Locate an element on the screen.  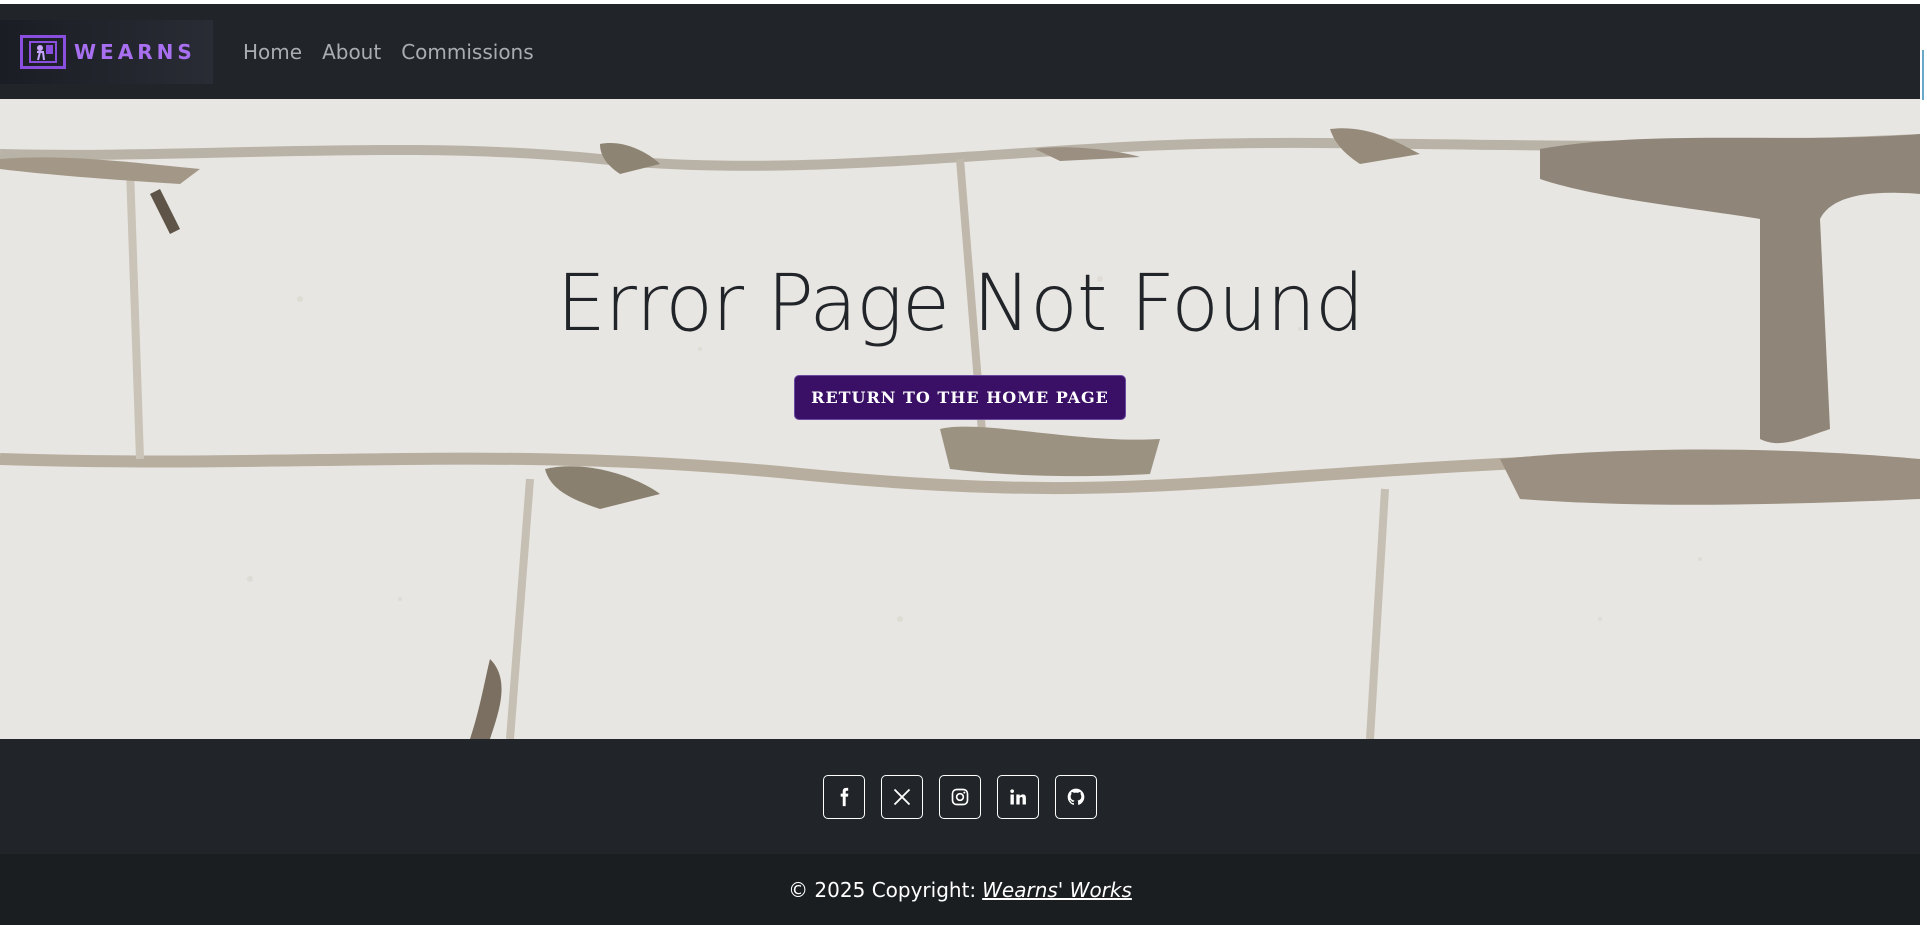
footer-social is located at coordinates (960, 796).